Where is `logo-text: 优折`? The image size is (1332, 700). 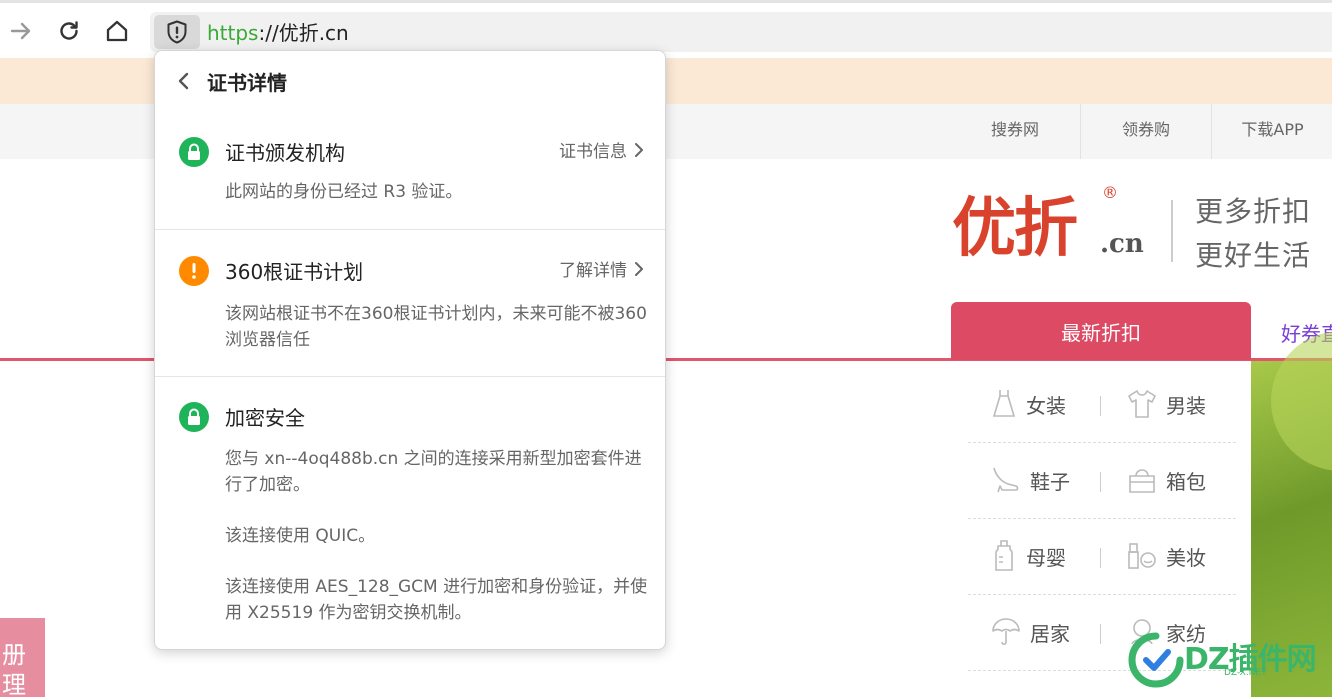
logo-text: 优折 is located at coordinates (1015, 228).